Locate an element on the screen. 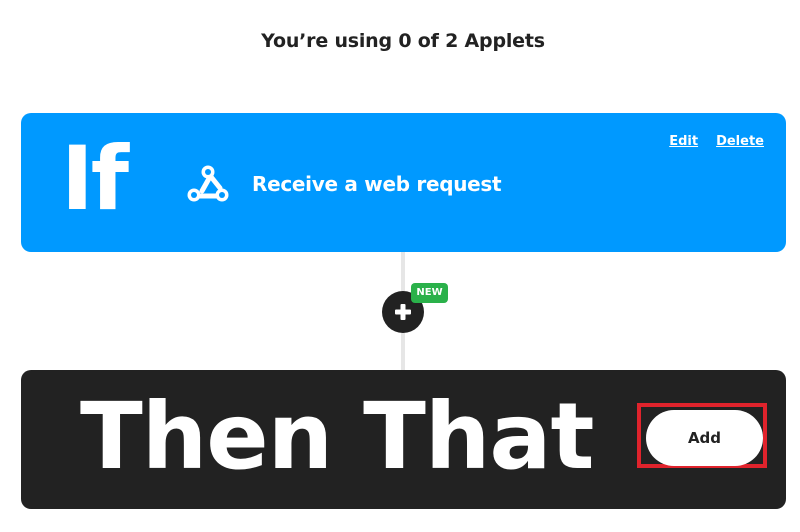 The width and height of the screenshot is (800, 532). applet-usage-text: You’re using 0 of 2 Applets is located at coordinates (403, 41).